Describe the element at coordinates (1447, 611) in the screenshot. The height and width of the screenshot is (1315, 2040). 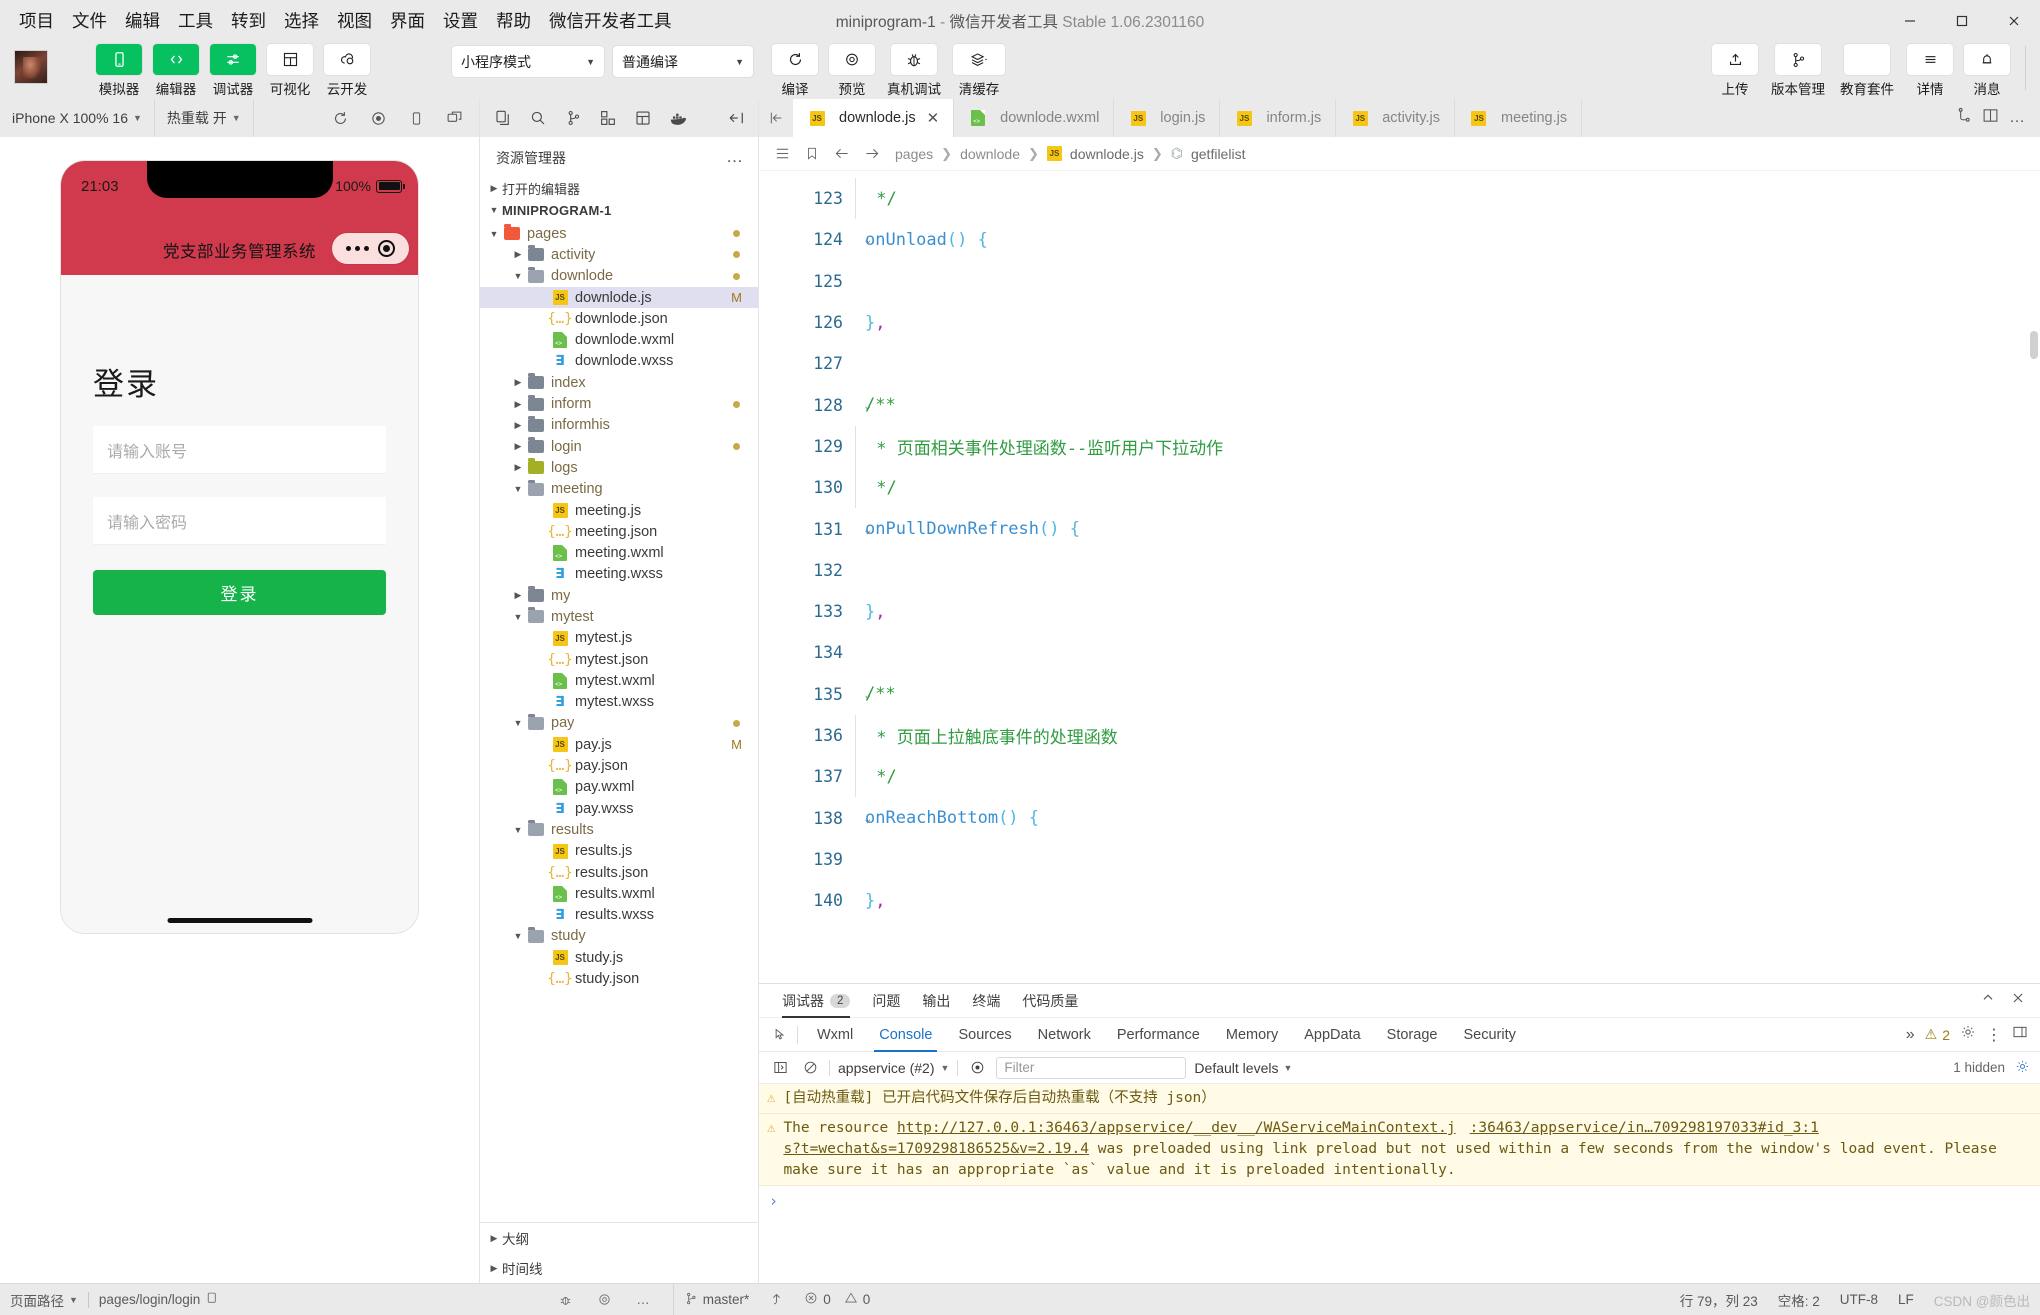
I see `code-line: },` at that location.